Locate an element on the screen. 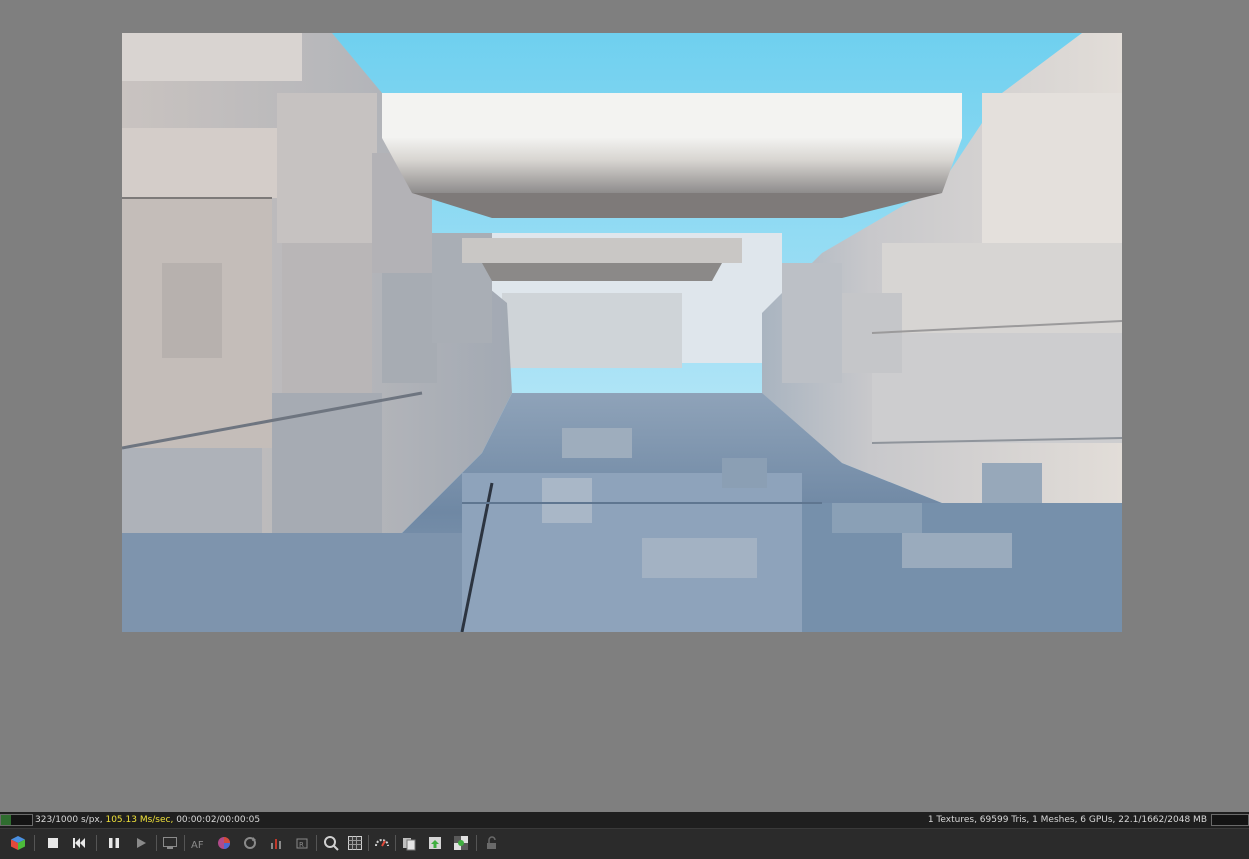  af-label: AF is located at coordinates (197, 845).